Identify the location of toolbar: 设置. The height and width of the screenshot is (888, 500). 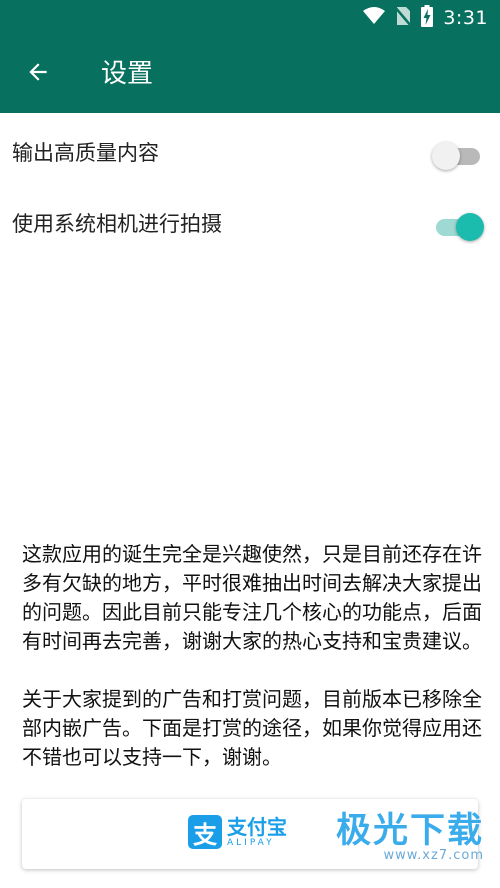
(250, 74).